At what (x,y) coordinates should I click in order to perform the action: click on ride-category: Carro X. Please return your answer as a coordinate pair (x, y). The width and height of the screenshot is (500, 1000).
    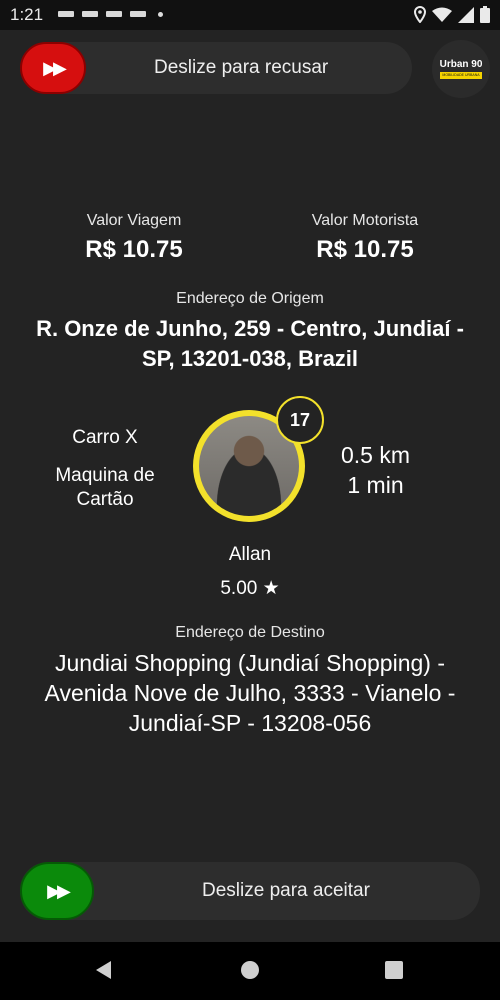
    Looking at the image, I should click on (105, 437).